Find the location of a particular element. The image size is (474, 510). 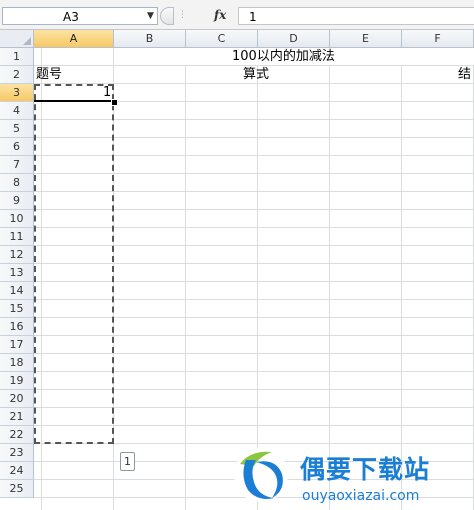

row-header-13: 13 is located at coordinates (17, 273).